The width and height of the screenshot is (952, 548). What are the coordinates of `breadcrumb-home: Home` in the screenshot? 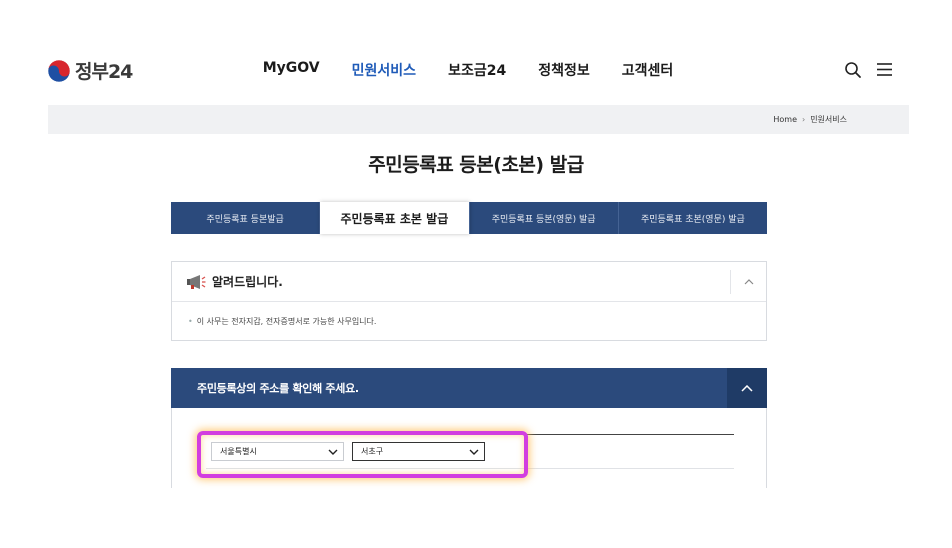 It's located at (785, 119).